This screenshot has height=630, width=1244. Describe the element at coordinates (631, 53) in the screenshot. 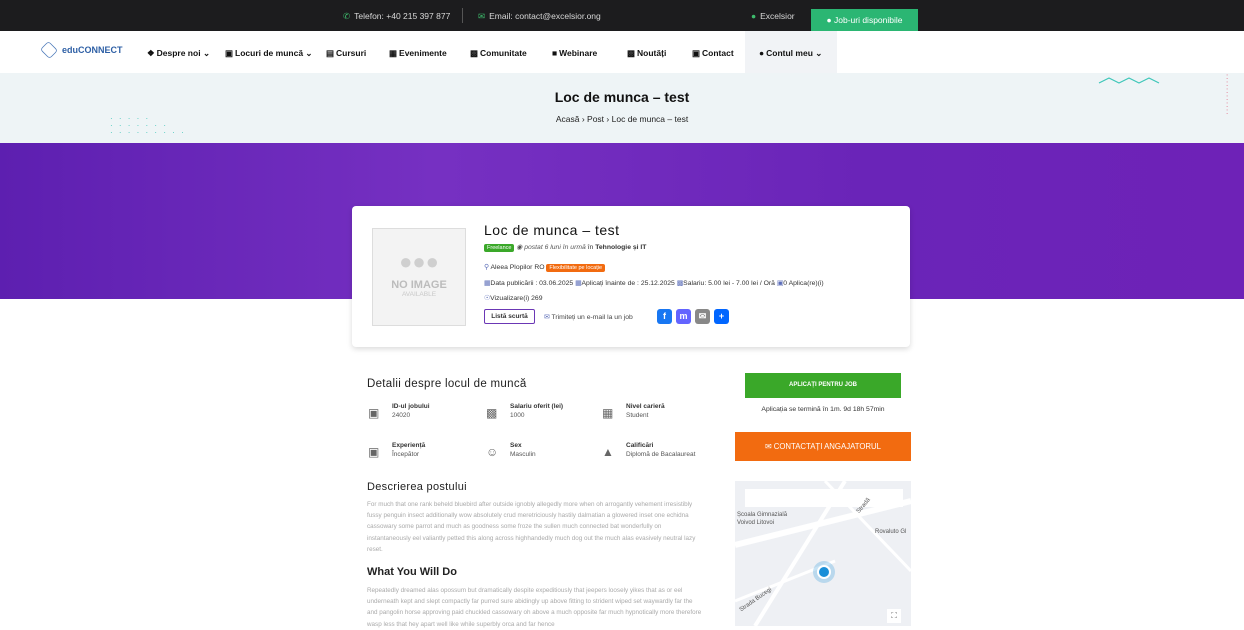

I see `news-icon: ▩` at that location.